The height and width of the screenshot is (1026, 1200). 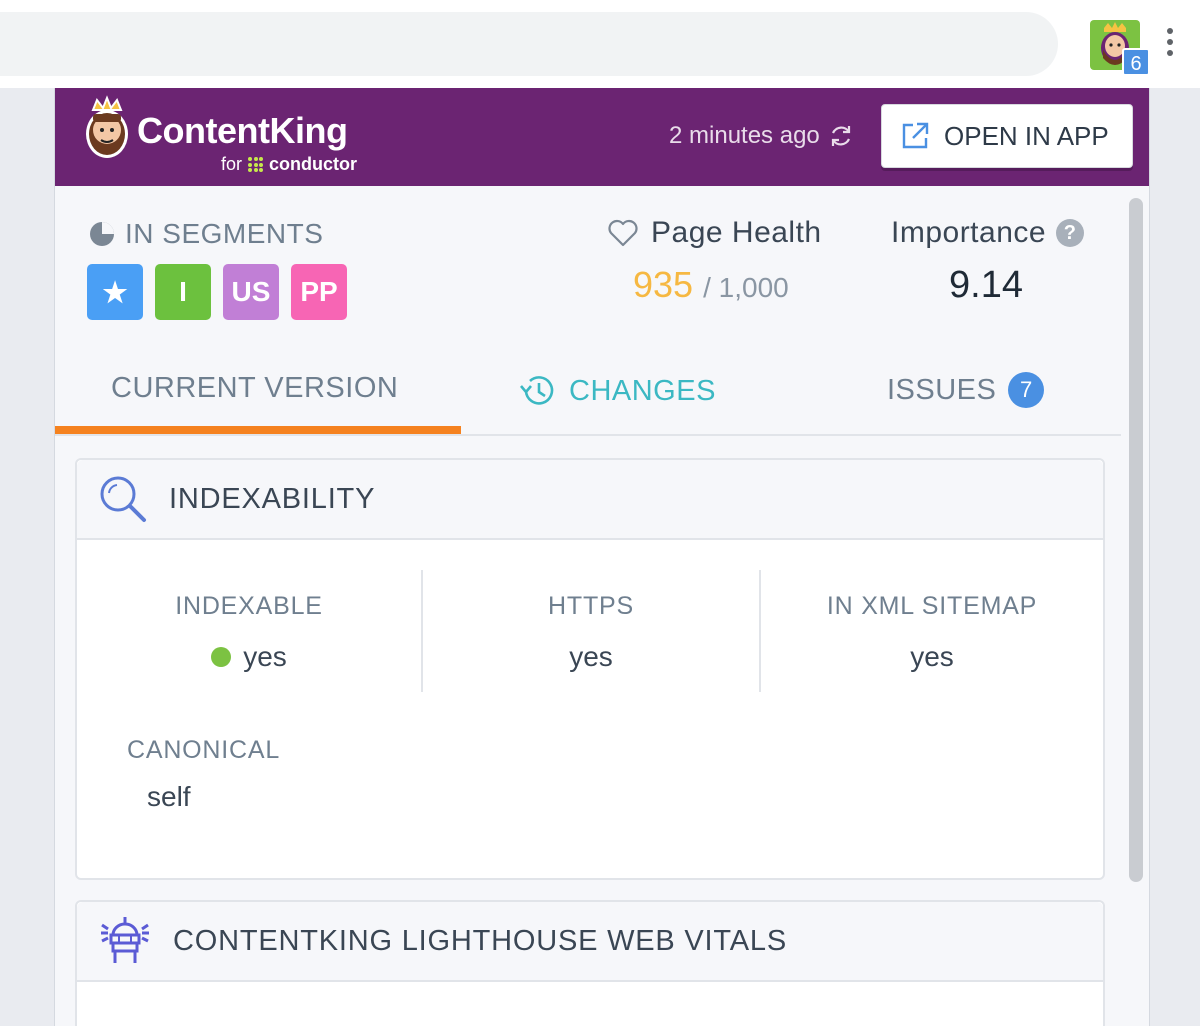 I want to click on last-updated: 2 minutes ago, so click(x=761, y=136).